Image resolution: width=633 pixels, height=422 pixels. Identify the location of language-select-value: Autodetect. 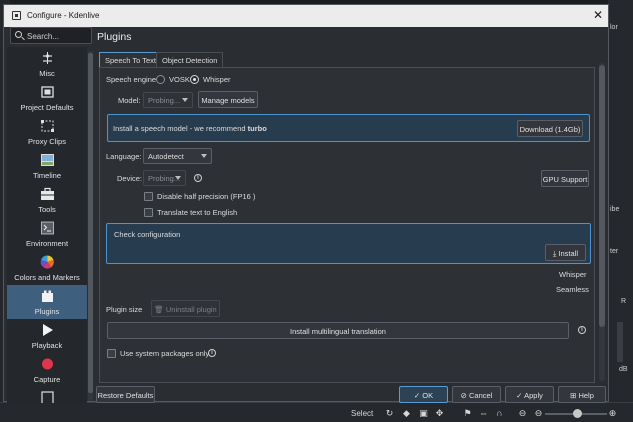
(166, 156).